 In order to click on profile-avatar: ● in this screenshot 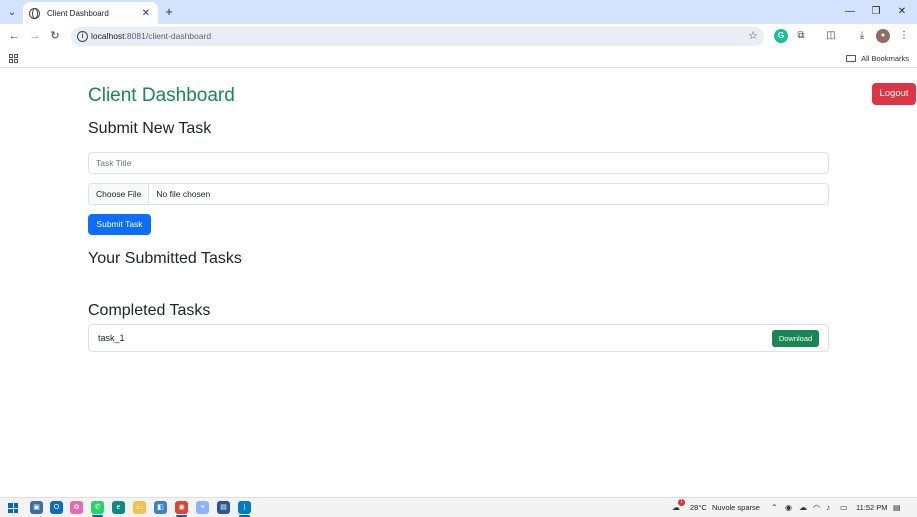, I will do `click(883, 36)`.